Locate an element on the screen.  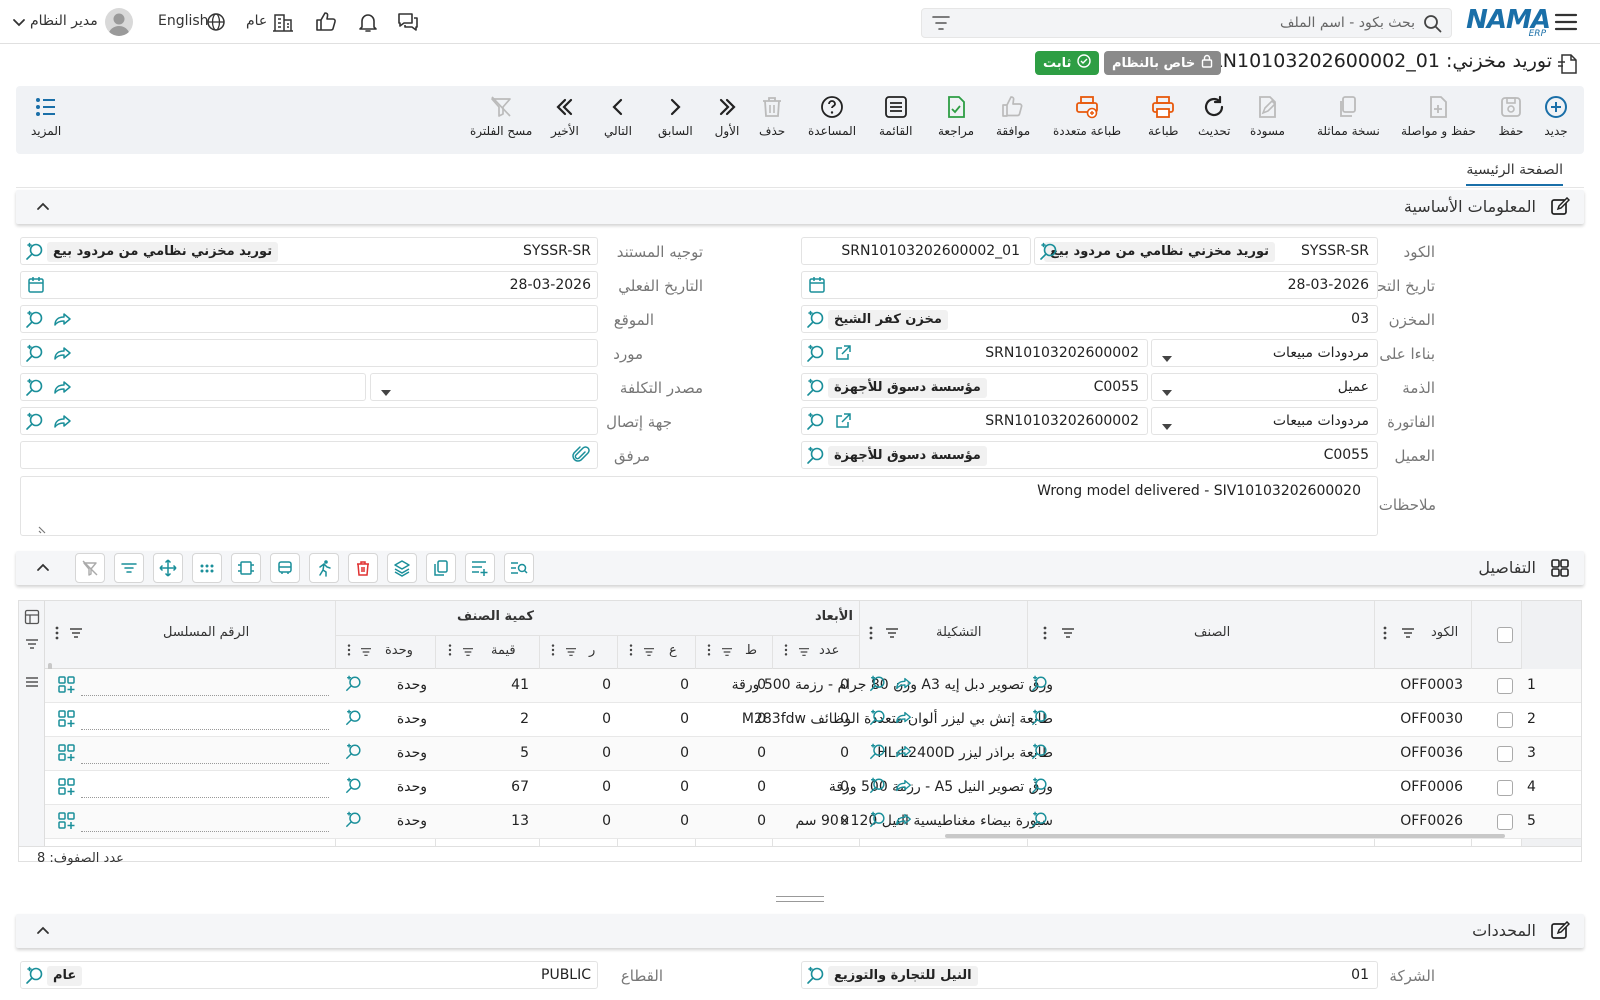
issue-date-field: 28-03-2026 is located at coordinates (1089, 285).